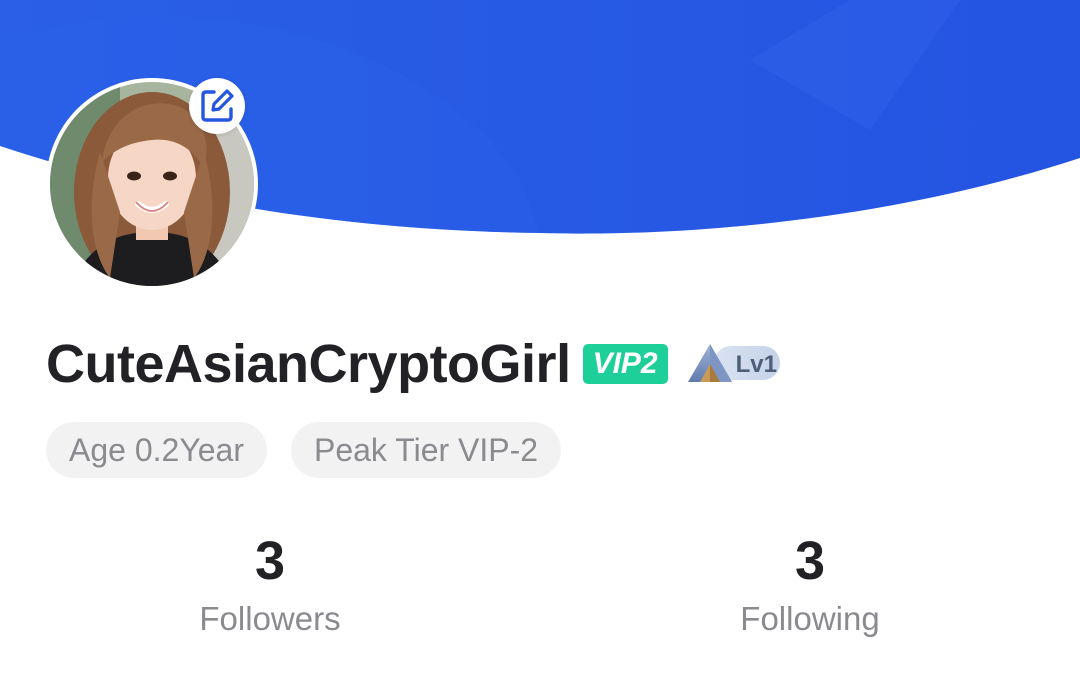 The width and height of the screenshot is (1080, 699). What do you see at coordinates (810, 618) in the screenshot?
I see `following-label: Following` at bounding box center [810, 618].